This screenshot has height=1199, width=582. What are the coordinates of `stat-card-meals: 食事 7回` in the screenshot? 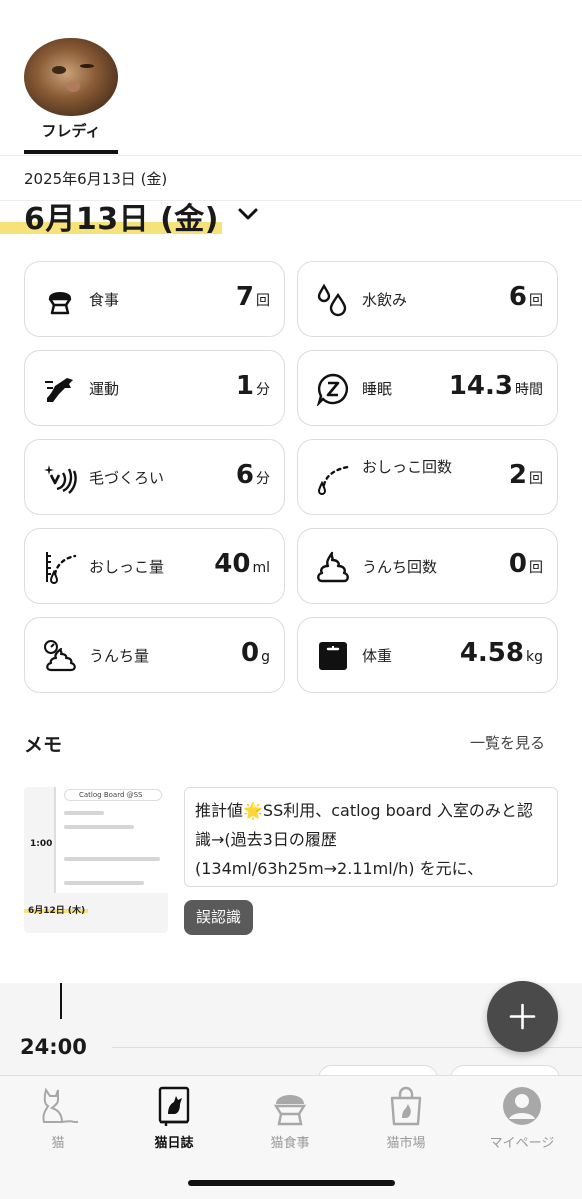 It's located at (154, 299).